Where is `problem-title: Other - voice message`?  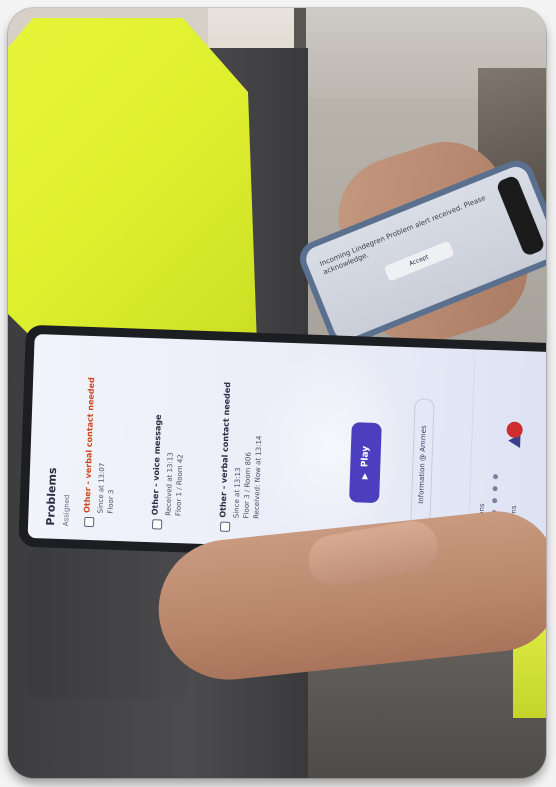 problem-title: Other - voice message is located at coordinates (156, 465).